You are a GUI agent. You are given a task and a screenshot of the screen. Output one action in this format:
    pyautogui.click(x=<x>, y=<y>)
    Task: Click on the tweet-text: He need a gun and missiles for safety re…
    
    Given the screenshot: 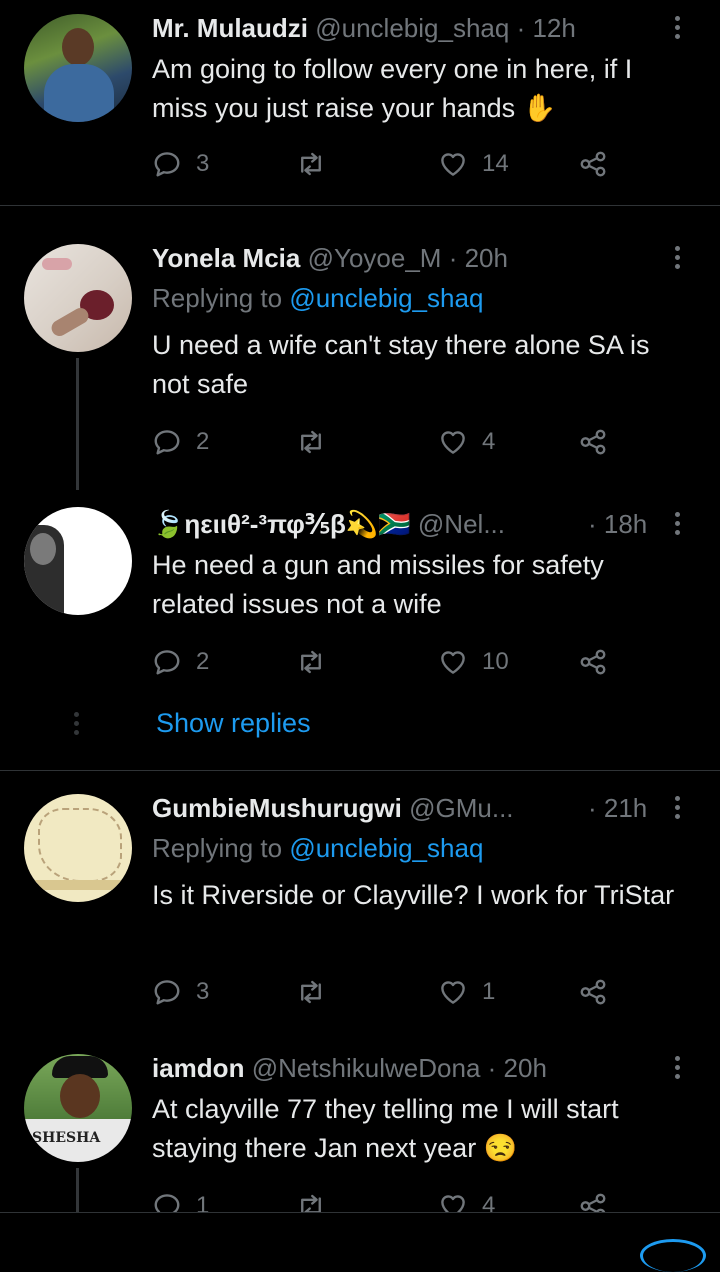 What is the action you would take?
    pyautogui.click(x=378, y=584)
    